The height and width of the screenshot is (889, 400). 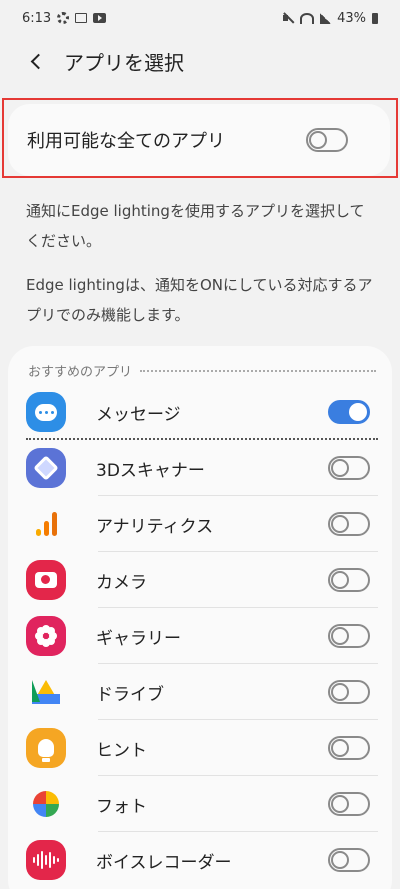 What do you see at coordinates (130, 694) in the screenshot?
I see `app-name: ドライブ` at bounding box center [130, 694].